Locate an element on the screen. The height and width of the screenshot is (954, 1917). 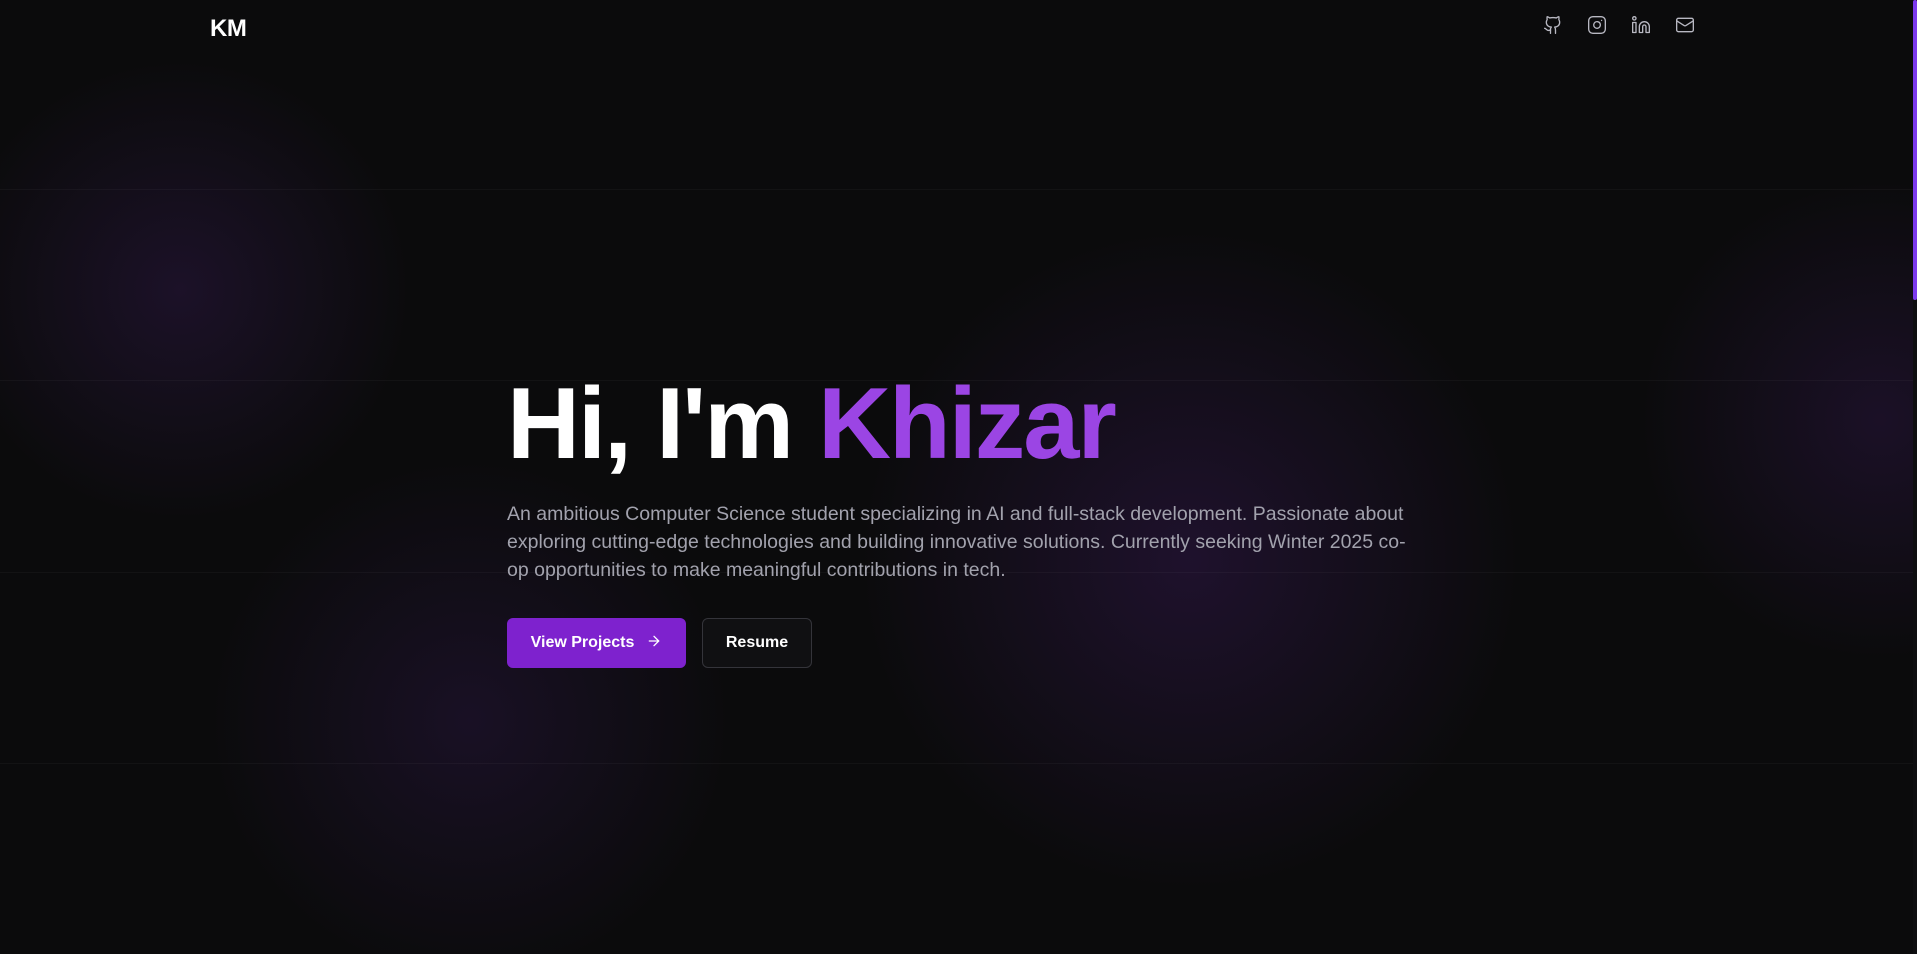
email-link is located at coordinates (1685, 27).